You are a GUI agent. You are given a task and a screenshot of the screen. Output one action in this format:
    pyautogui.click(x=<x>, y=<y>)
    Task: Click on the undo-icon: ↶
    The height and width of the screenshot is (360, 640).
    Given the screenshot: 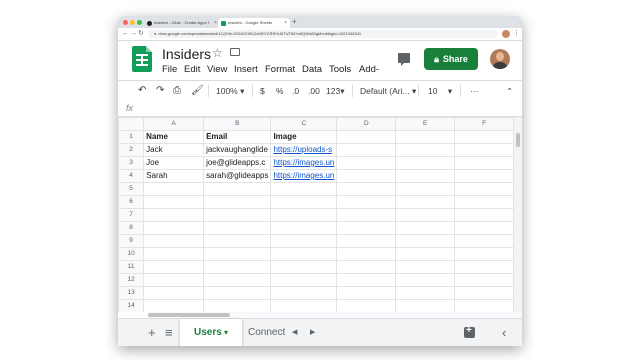 What is the action you would take?
    pyautogui.click(x=142, y=91)
    